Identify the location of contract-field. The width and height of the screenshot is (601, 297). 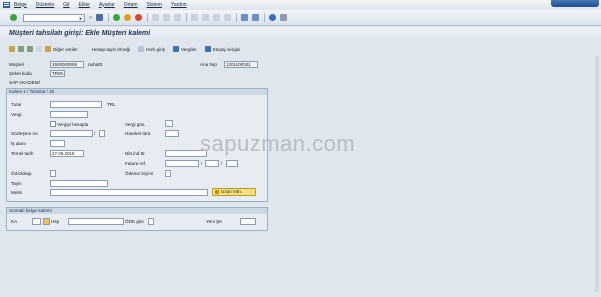
(71, 133).